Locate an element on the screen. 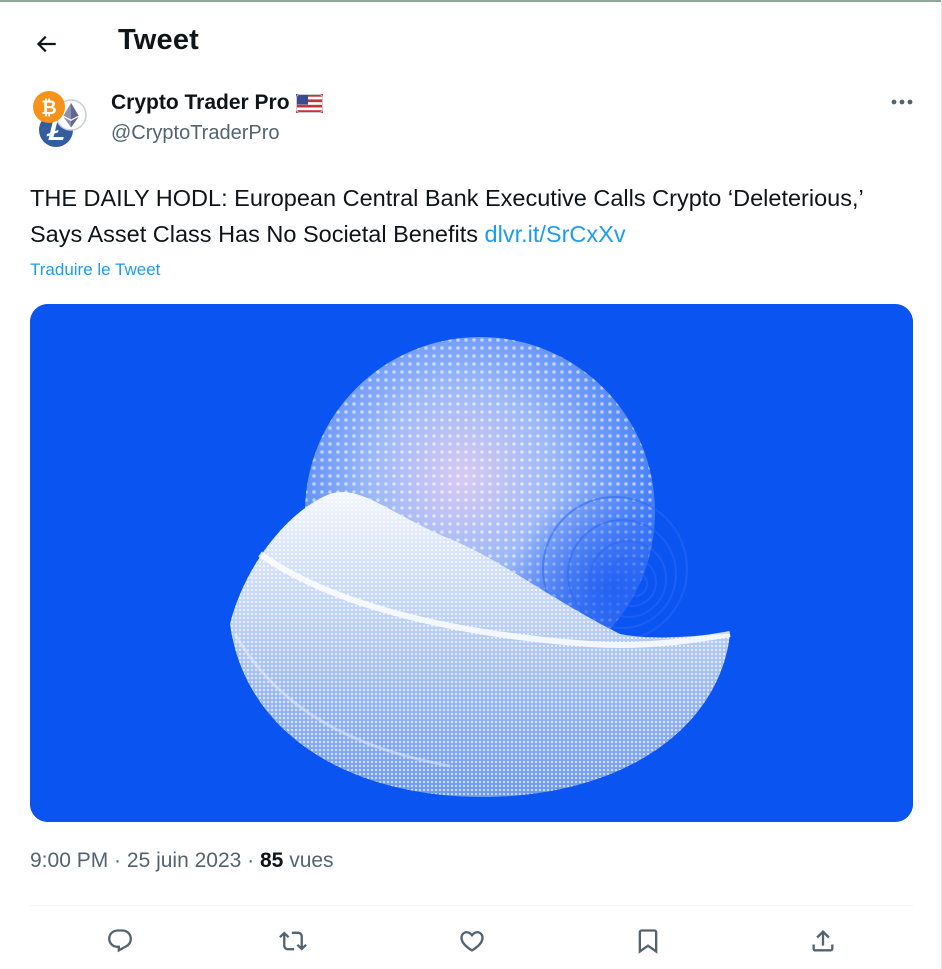 Image resolution: width=942 pixels, height=969 pixels. window-top-border is located at coordinates (471, 1).